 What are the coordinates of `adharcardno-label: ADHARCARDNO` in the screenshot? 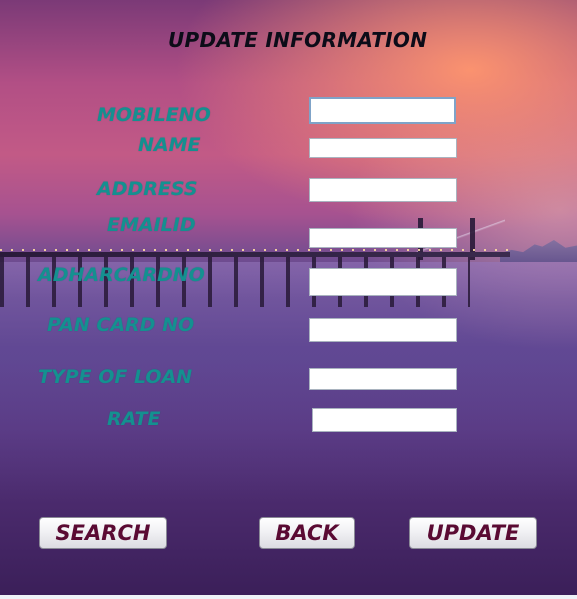 It's located at (121, 275).